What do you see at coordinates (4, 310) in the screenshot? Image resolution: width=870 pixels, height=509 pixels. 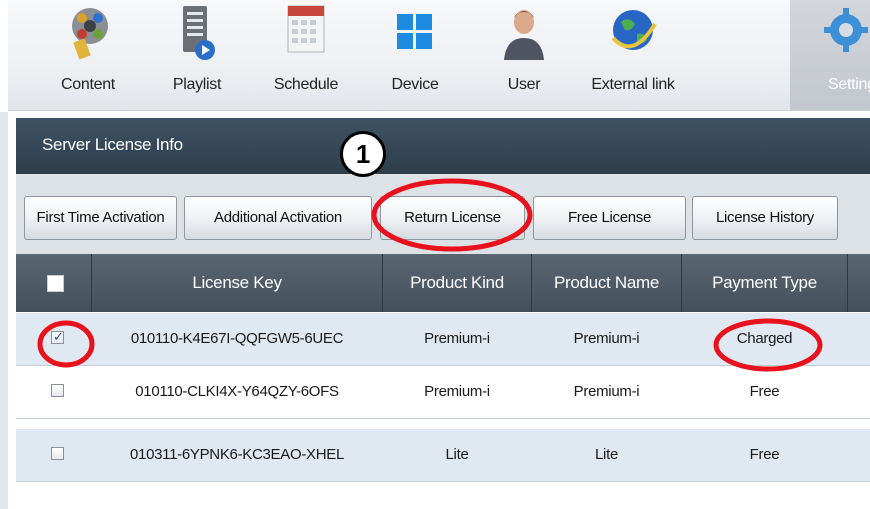 I see `left-edge-strip` at bounding box center [4, 310].